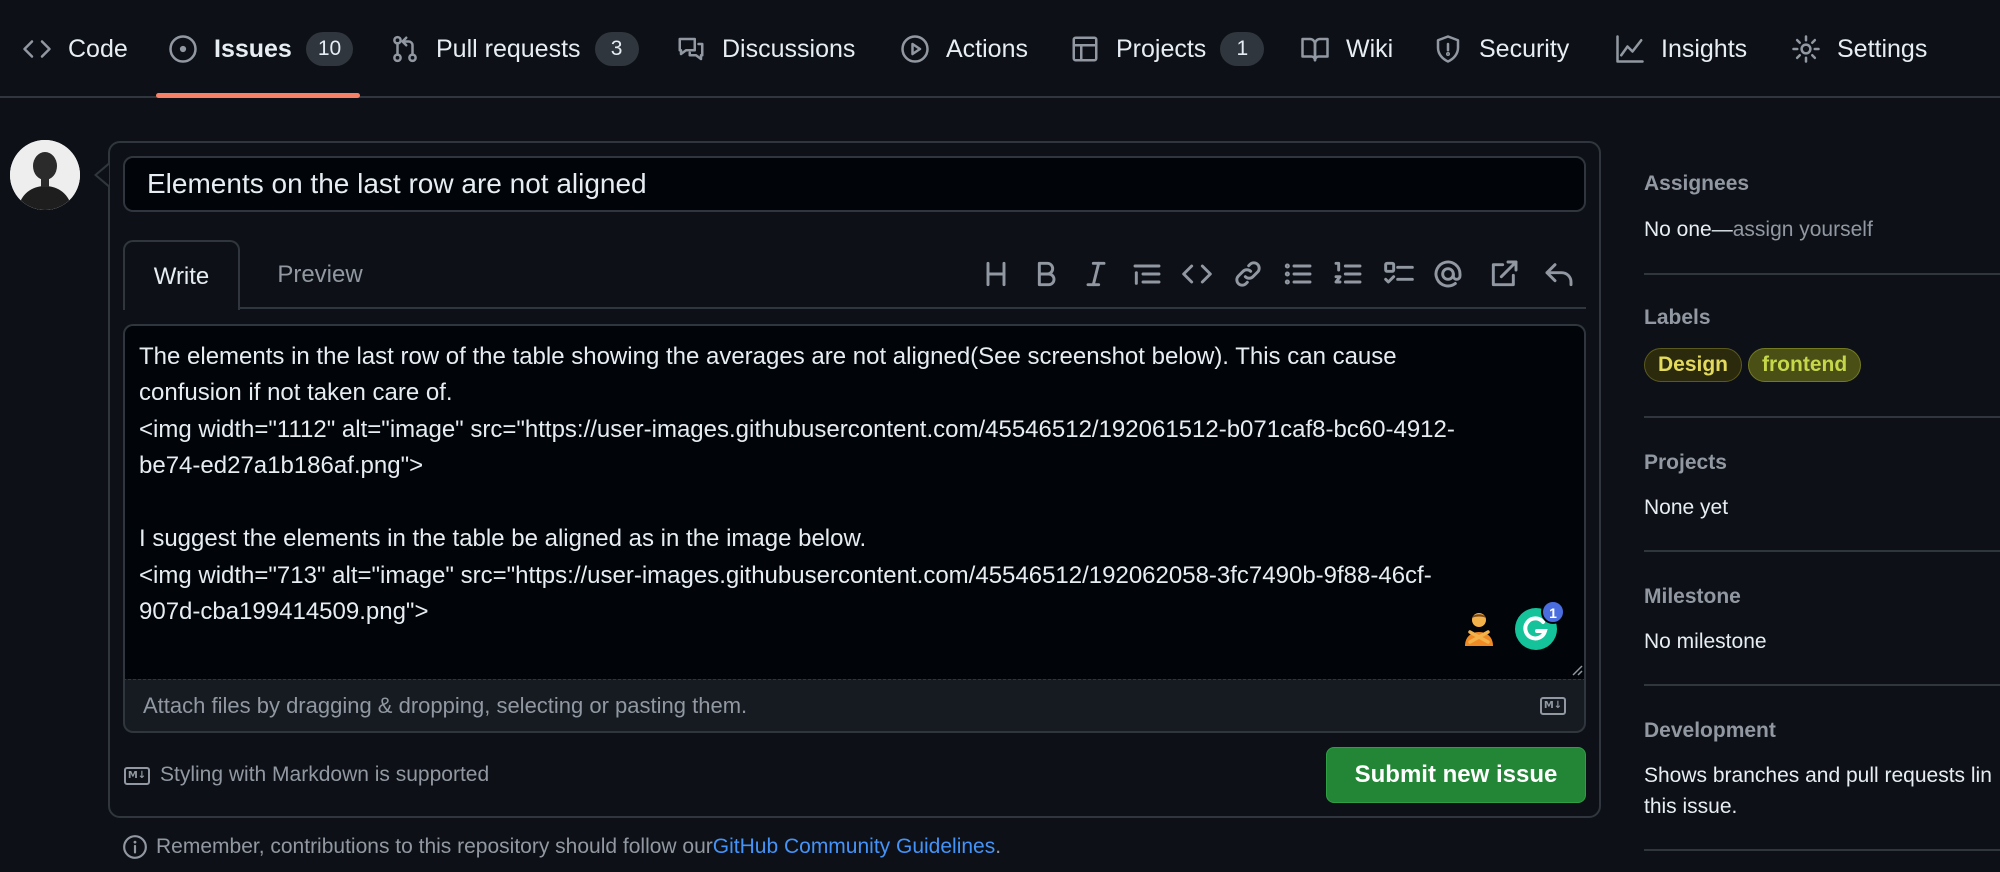 This screenshot has height=872, width=2000. Describe the element at coordinates (1456, 775) in the screenshot. I see `submit-new-issue-button: Submit new issue` at that location.